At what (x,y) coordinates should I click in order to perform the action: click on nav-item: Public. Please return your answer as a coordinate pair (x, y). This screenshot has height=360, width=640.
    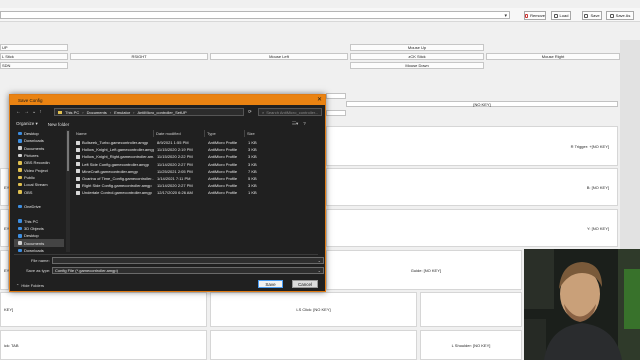
    Looking at the image, I should click on (39, 177).